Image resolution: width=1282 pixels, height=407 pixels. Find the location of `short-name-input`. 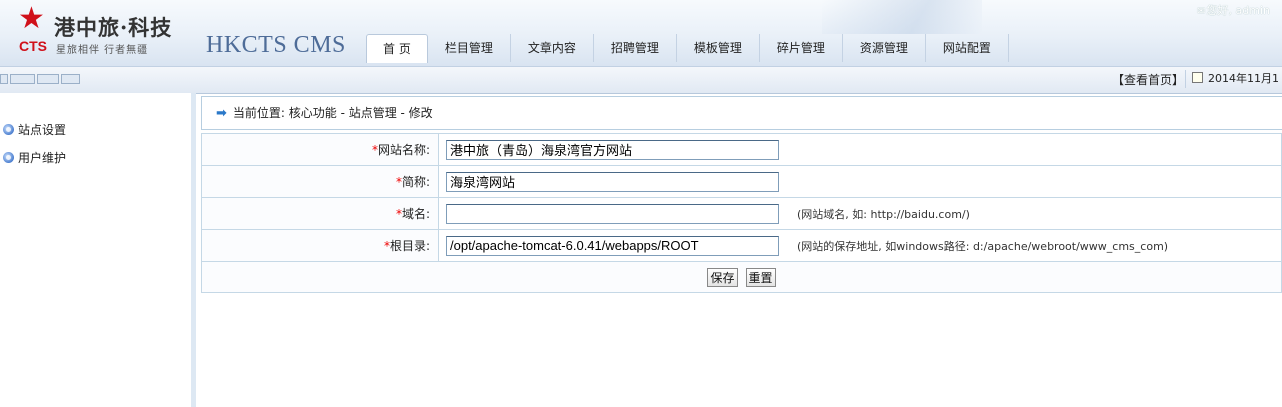

short-name-input is located at coordinates (612, 181).